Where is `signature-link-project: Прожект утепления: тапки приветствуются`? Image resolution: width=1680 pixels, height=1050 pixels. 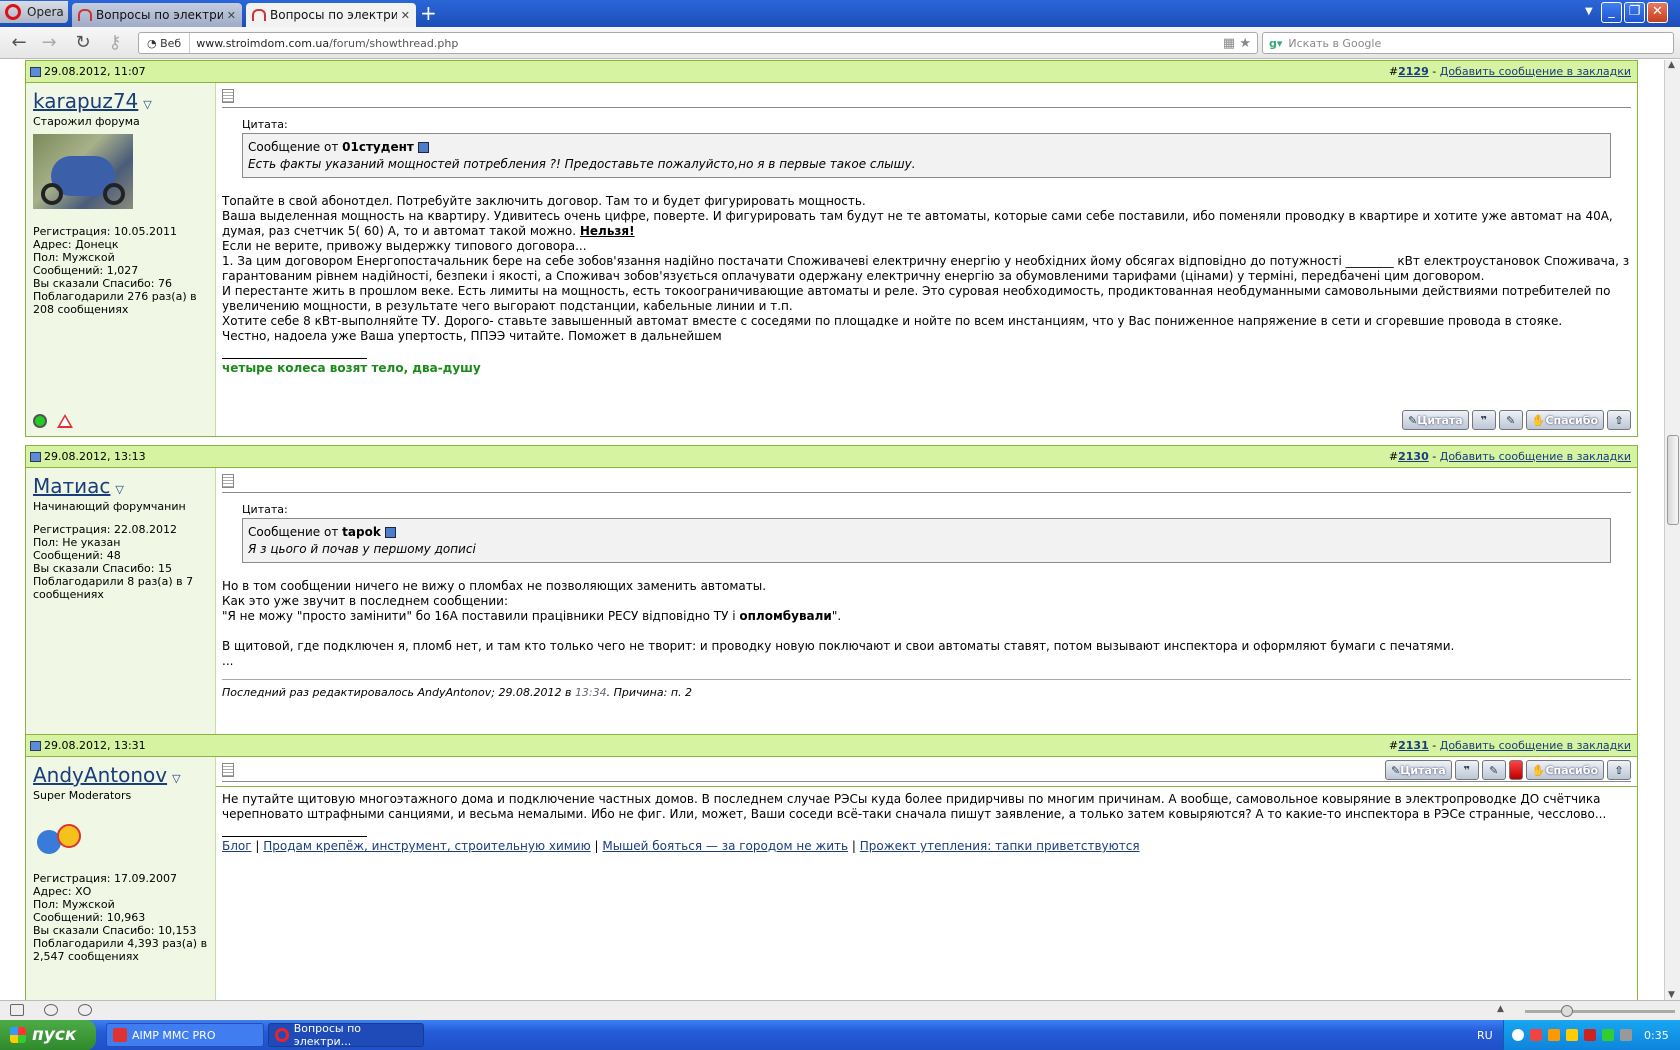 signature-link-project: Прожект утепления: тапки приветствуются is located at coordinates (1000, 846).